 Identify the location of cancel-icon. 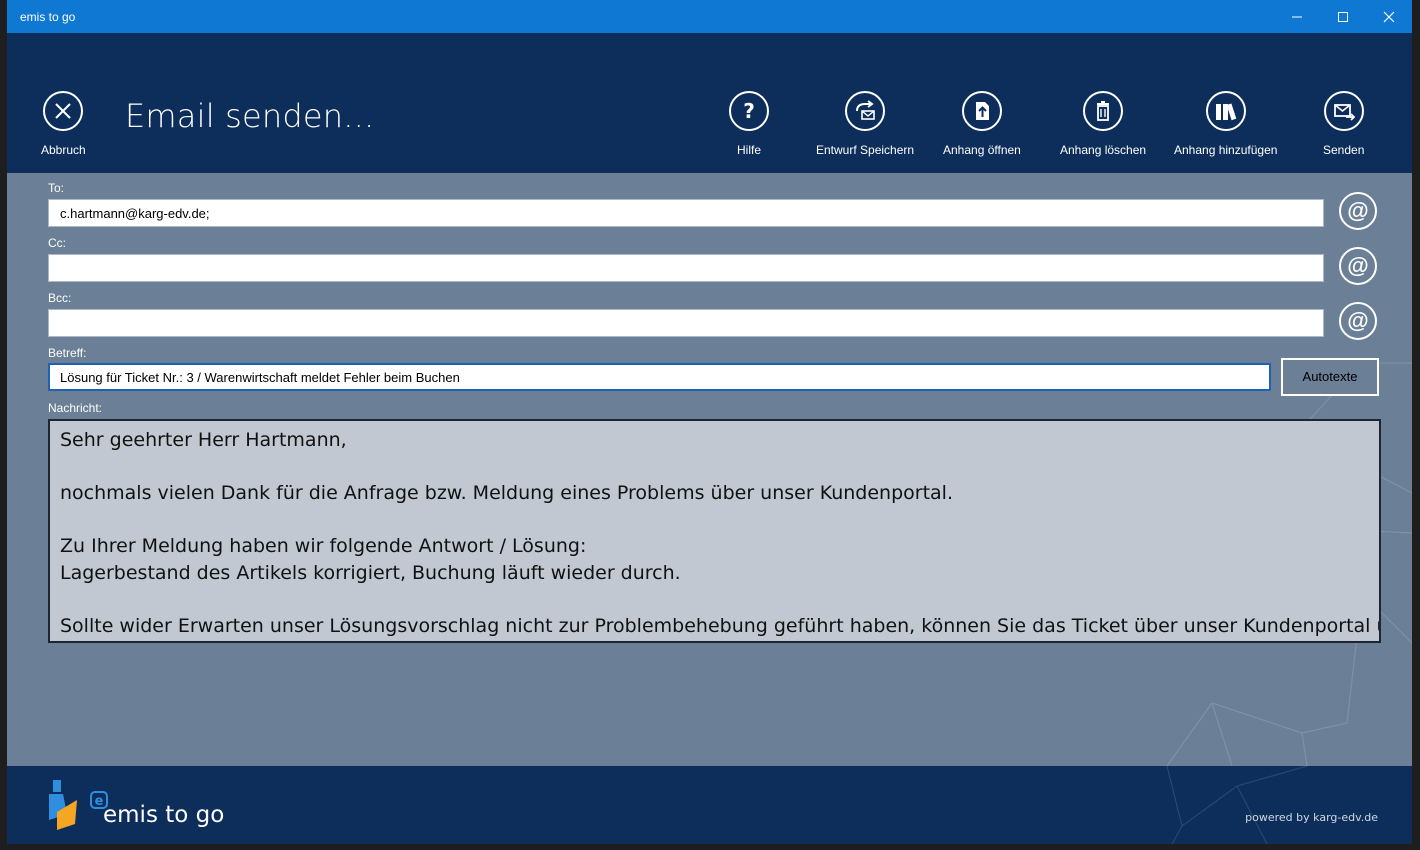
(63, 111).